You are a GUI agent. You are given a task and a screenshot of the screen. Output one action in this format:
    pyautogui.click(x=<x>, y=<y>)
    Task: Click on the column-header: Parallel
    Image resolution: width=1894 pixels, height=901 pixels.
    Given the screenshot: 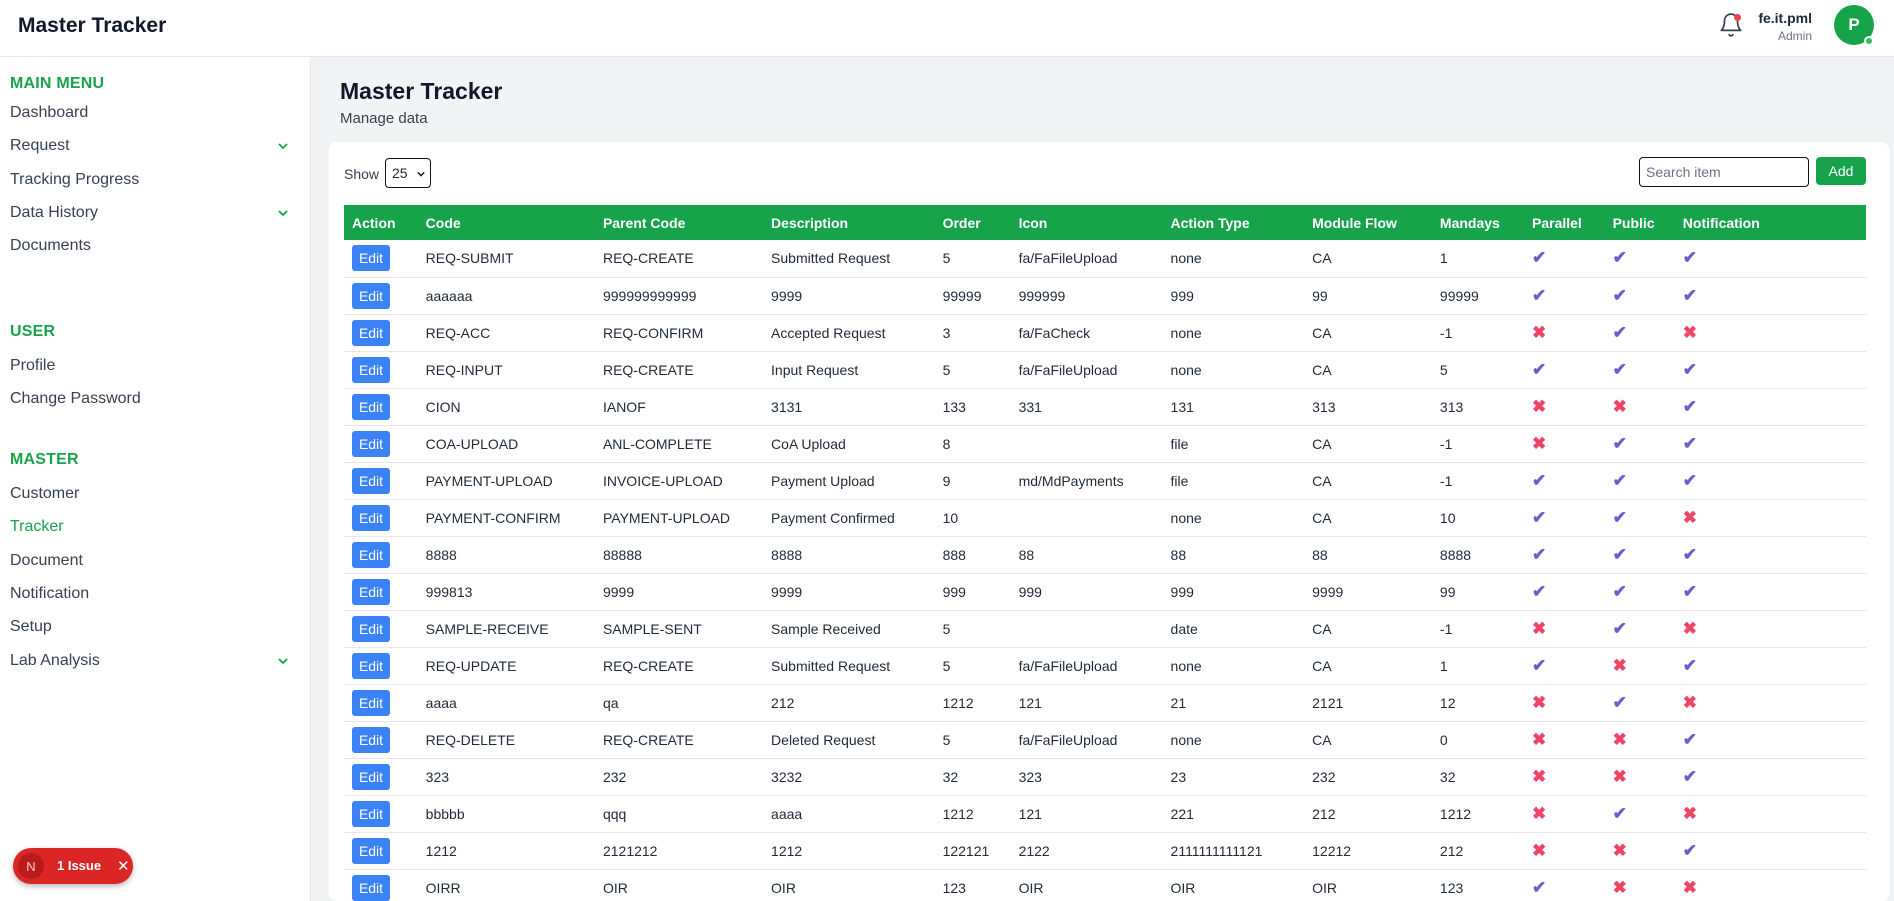 What is the action you would take?
    pyautogui.click(x=1564, y=222)
    